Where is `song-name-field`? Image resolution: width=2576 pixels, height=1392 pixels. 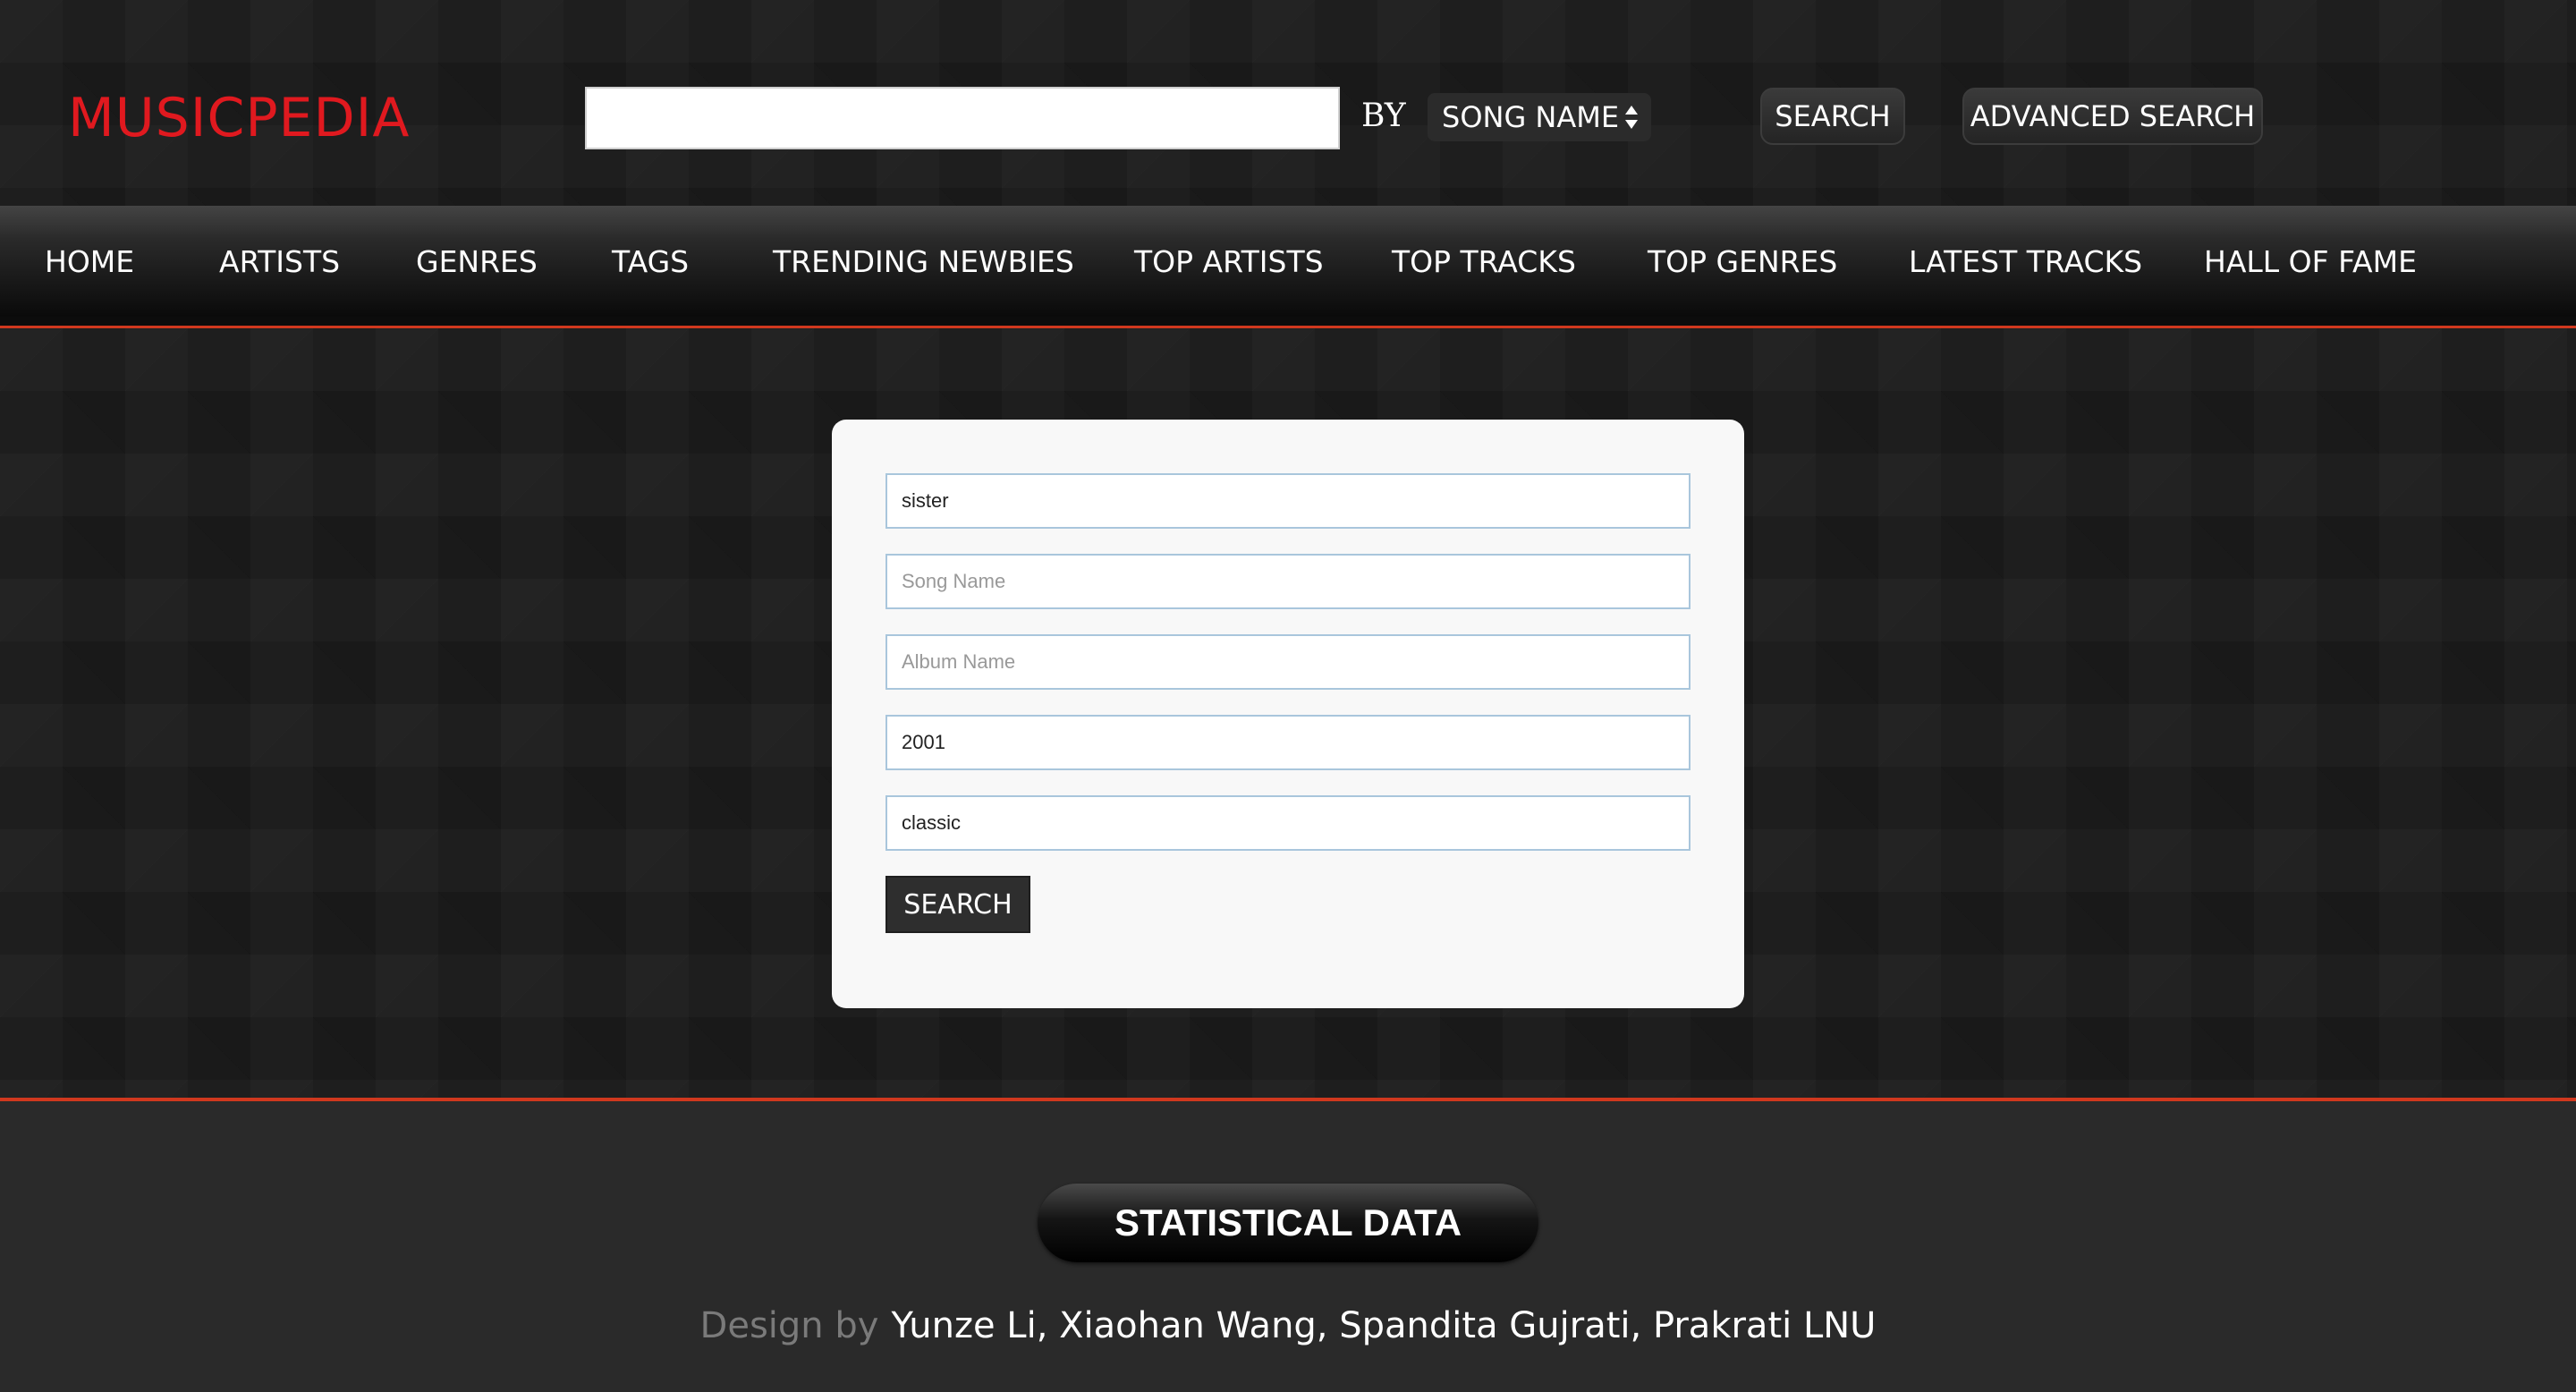 song-name-field is located at coordinates (1288, 581).